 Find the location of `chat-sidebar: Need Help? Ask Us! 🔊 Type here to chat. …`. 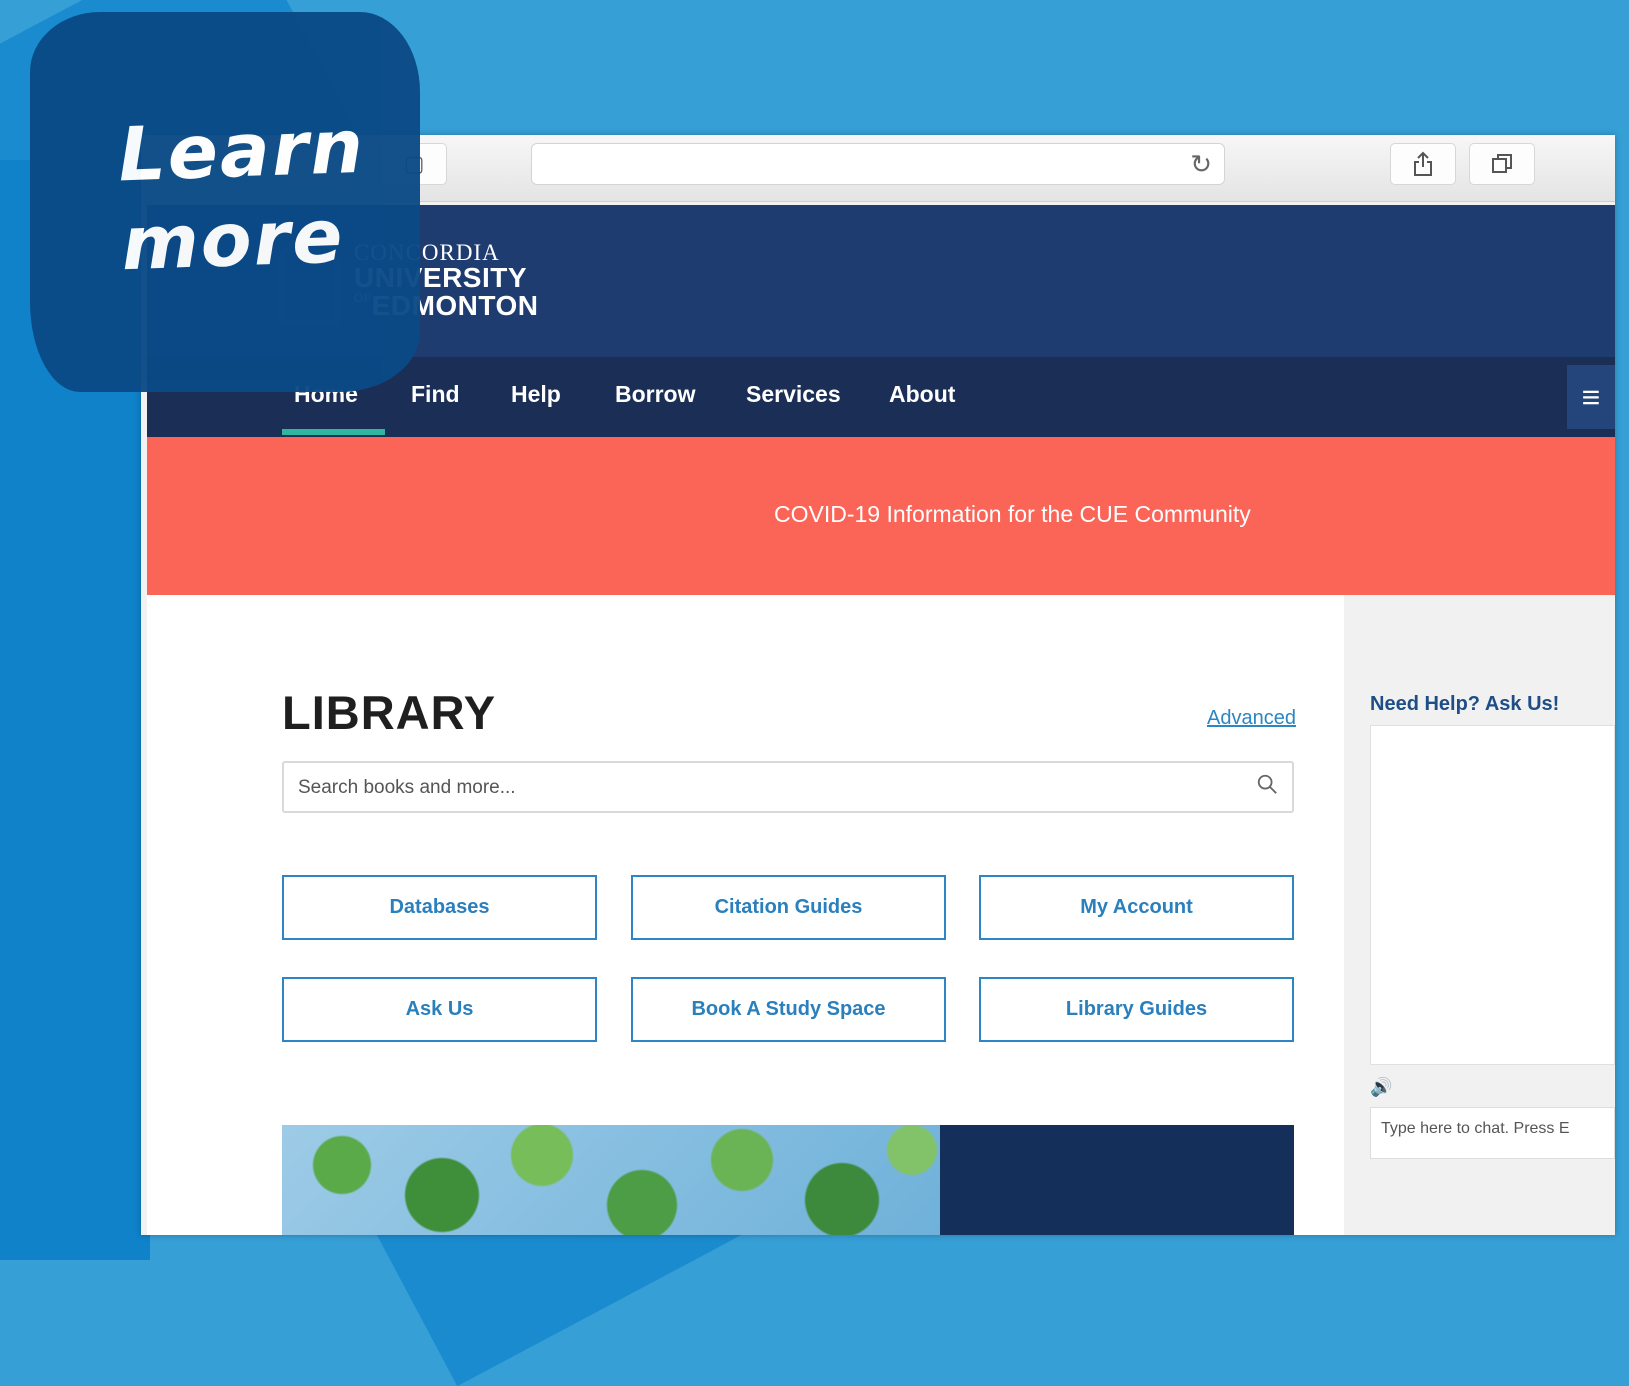

chat-sidebar: Need Help? Ask Us! 🔊 Type here to chat. … is located at coordinates (1479, 915).